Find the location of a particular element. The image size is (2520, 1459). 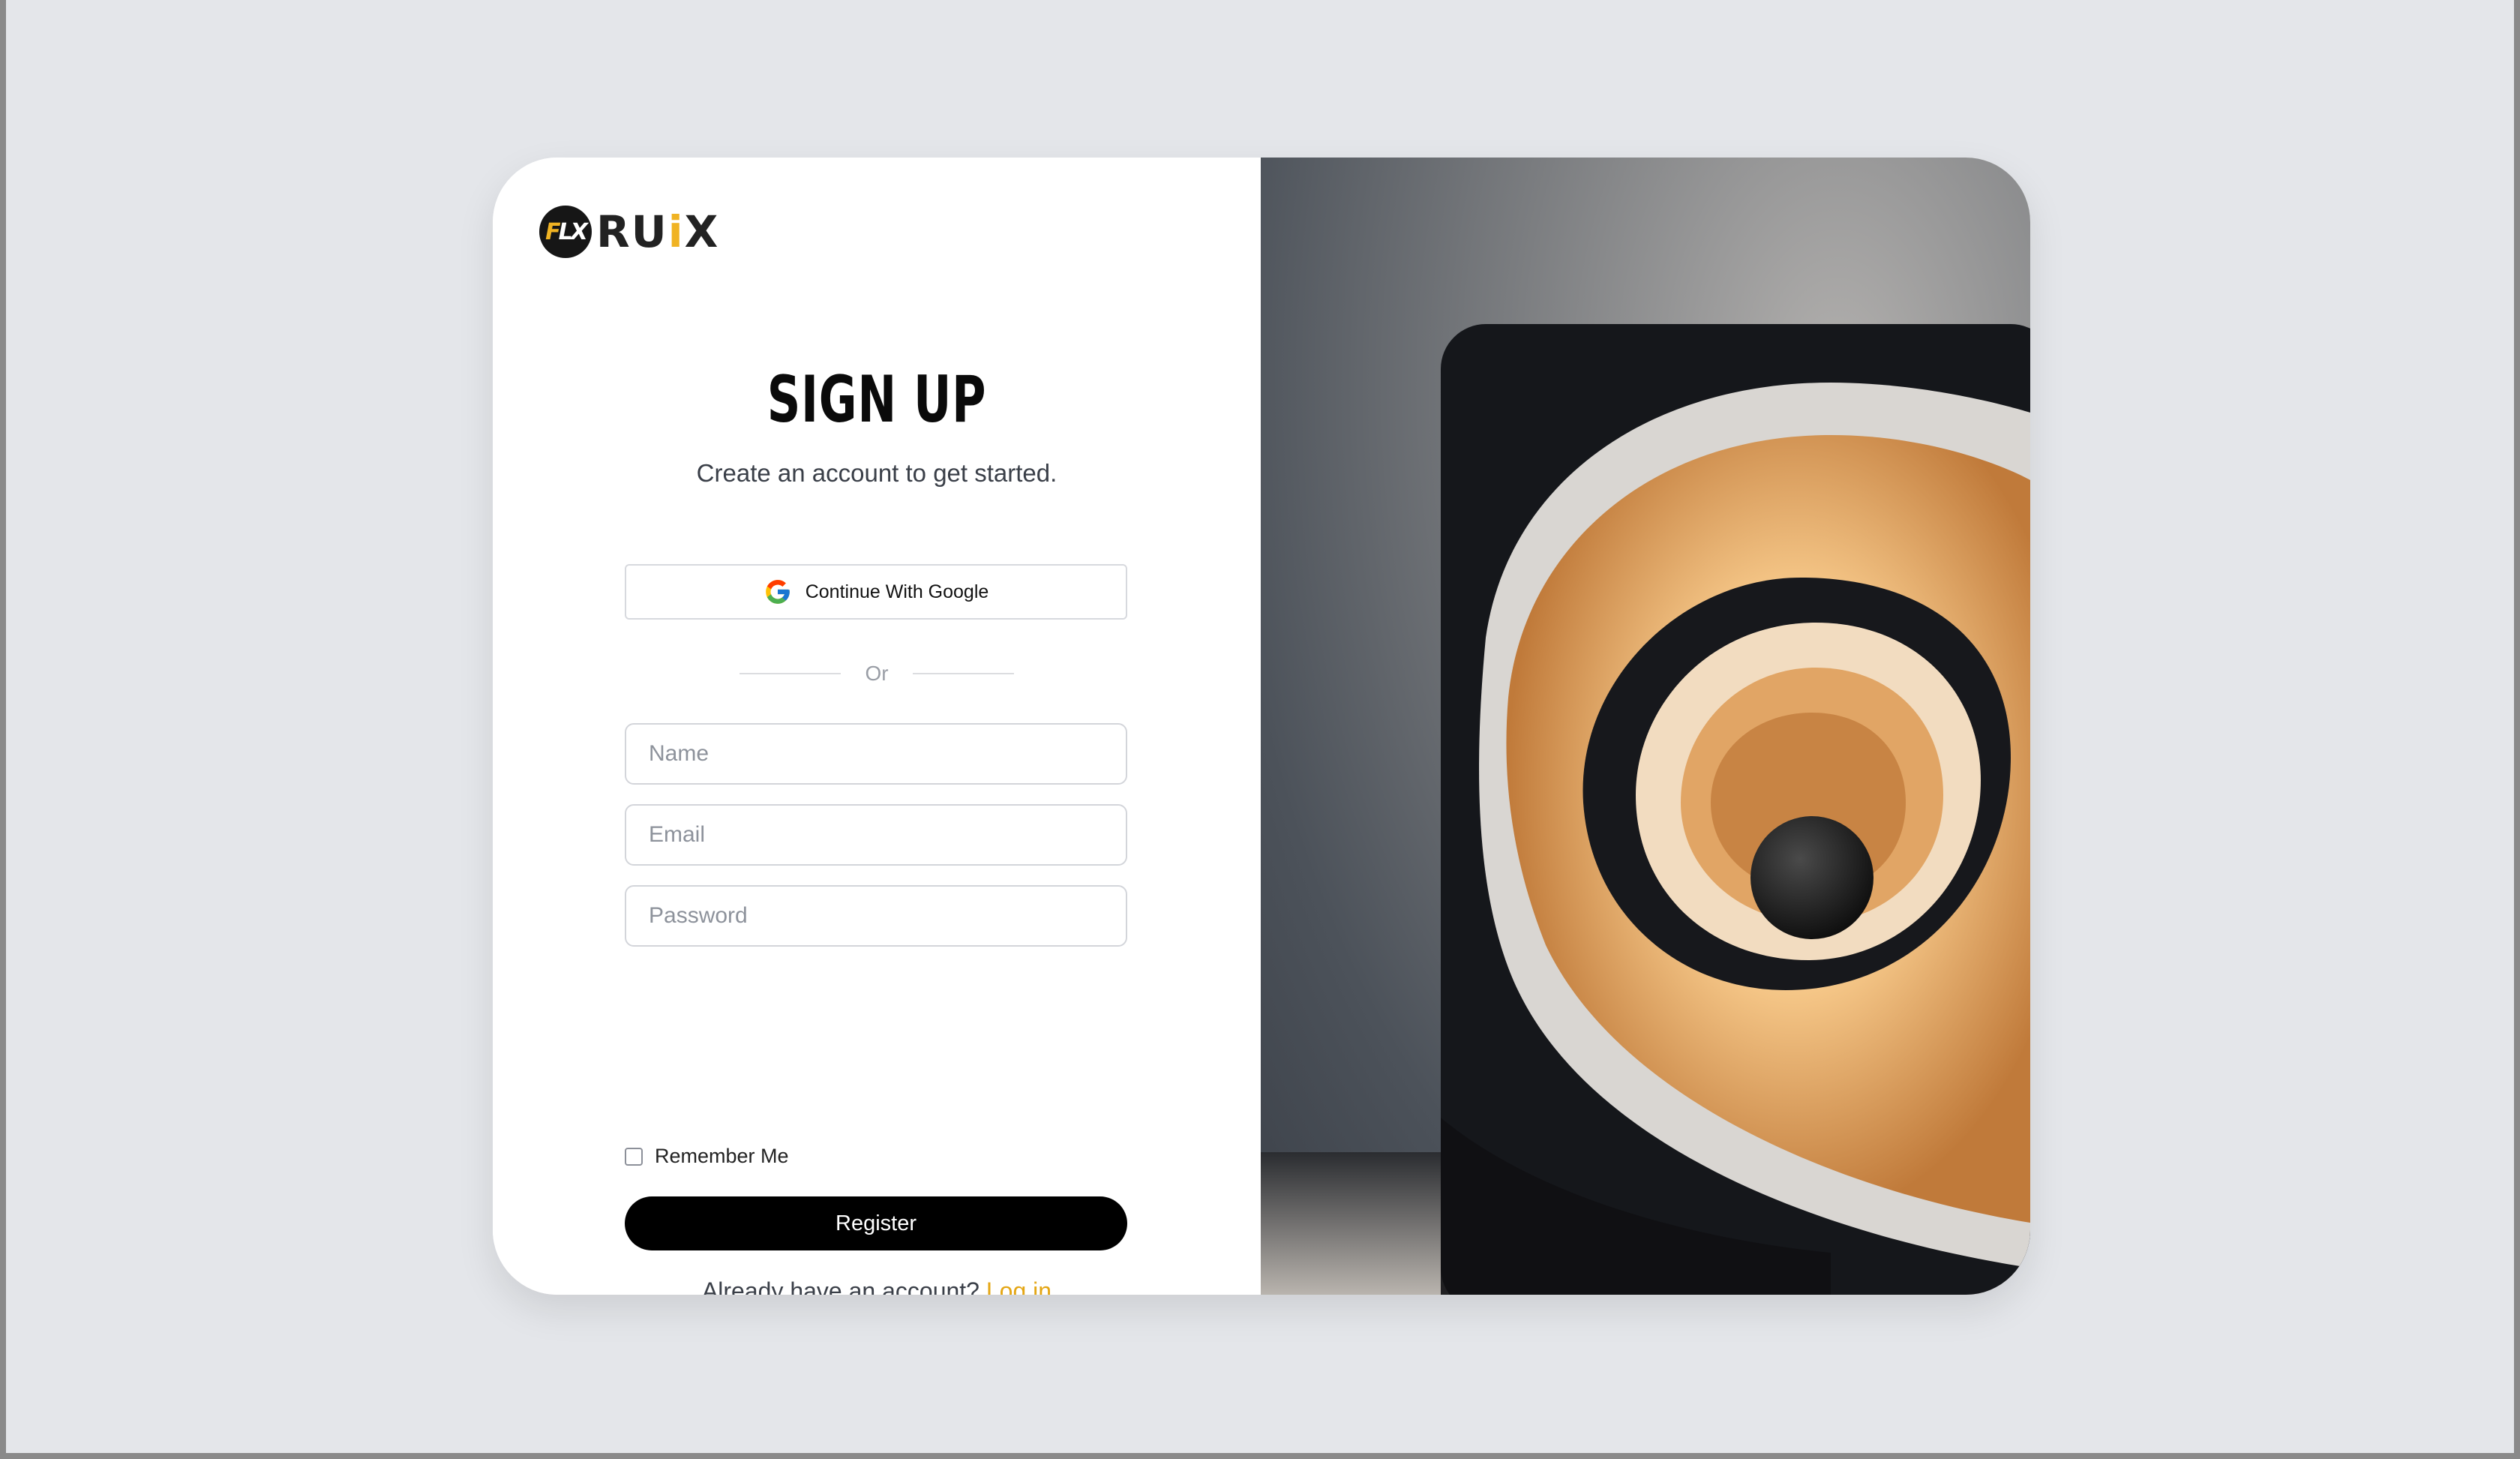

email-input is located at coordinates (876, 835).